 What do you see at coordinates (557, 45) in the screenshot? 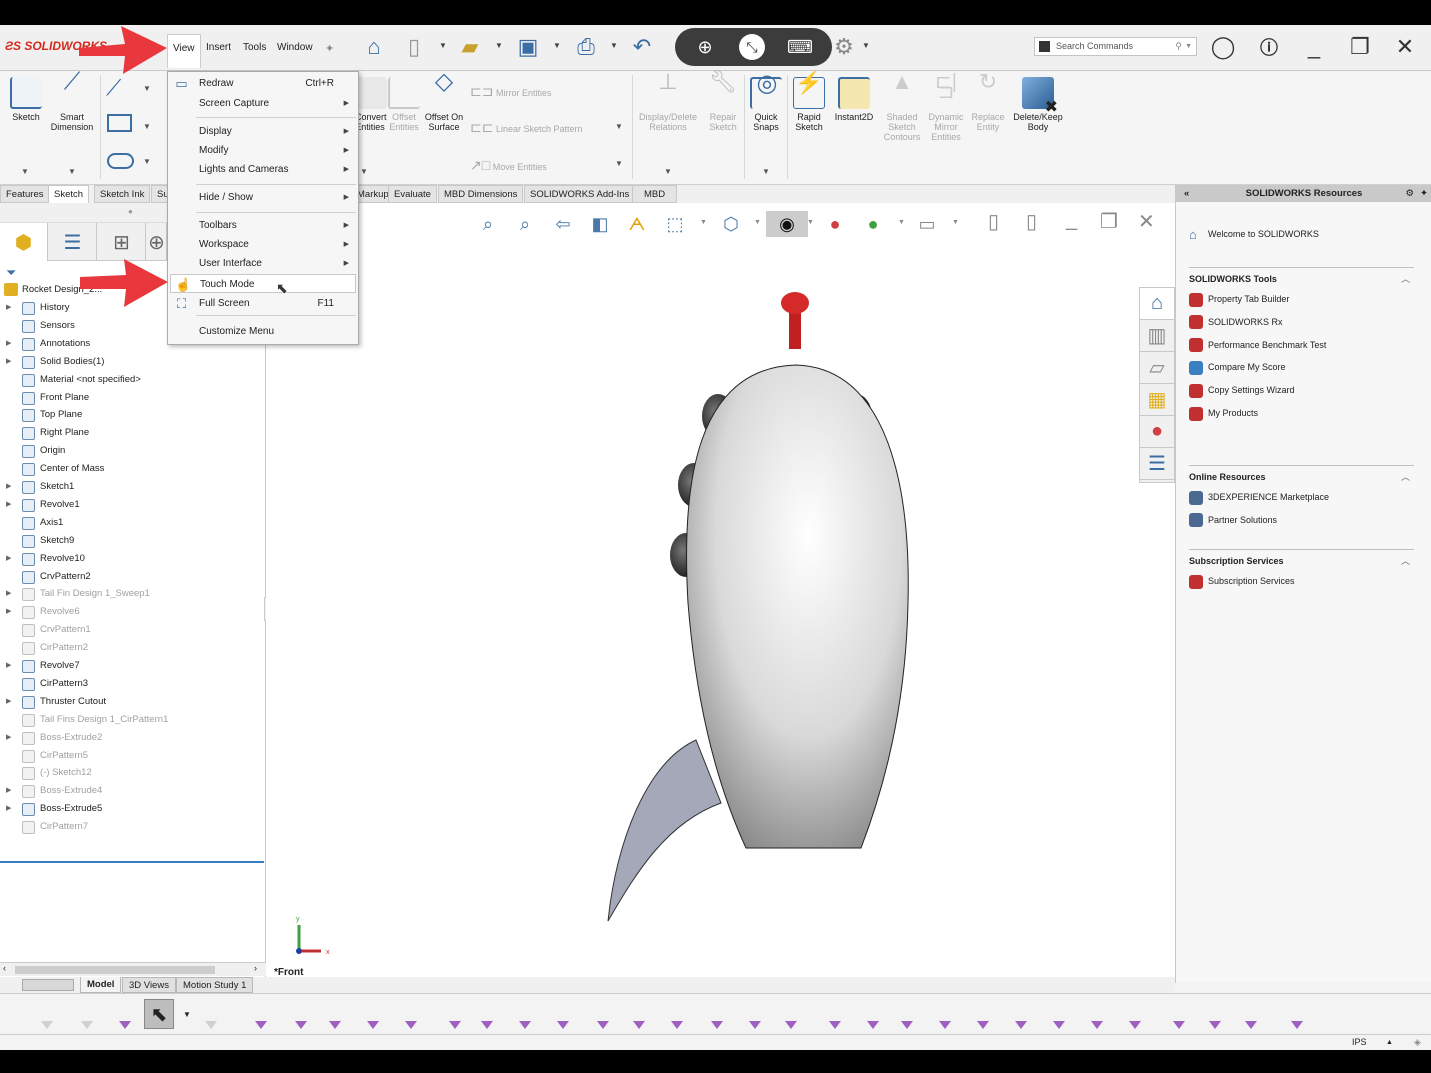
I see `save-dropdown-caret: ▼` at bounding box center [557, 45].